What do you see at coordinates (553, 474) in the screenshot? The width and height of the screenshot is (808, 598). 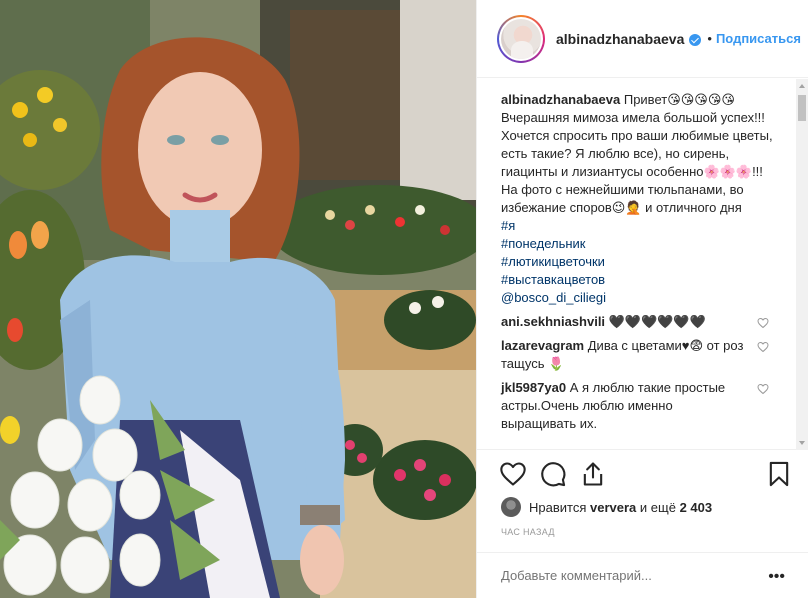 I see `comment-icon` at bounding box center [553, 474].